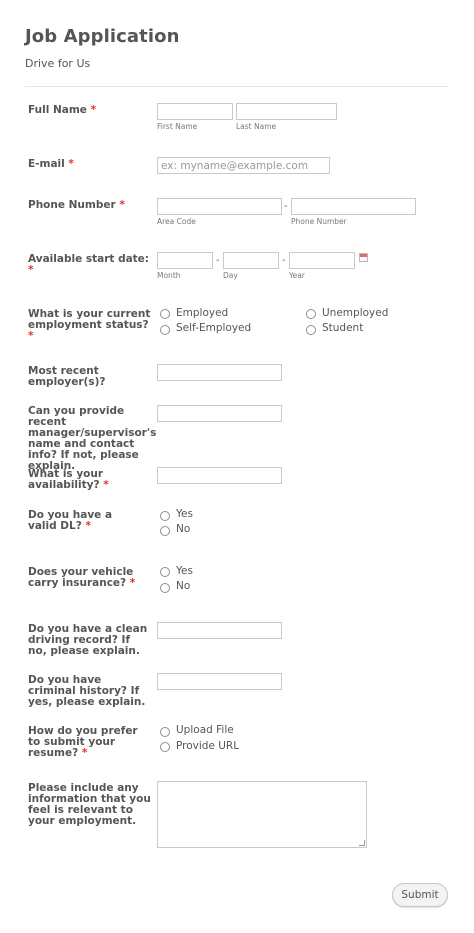  I want to click on additional-info-textarea, so click(262, 814).